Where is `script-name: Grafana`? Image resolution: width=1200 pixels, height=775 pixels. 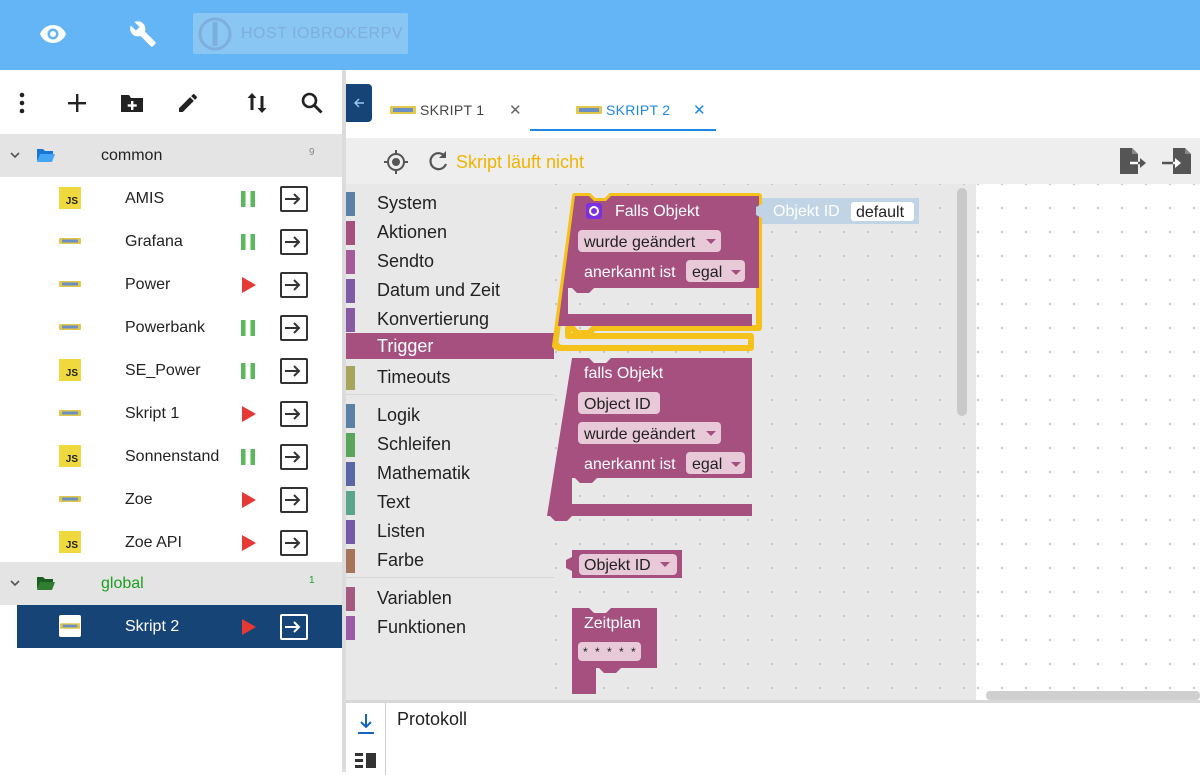
script-name: Grafana is located at coordinates (154, 241).